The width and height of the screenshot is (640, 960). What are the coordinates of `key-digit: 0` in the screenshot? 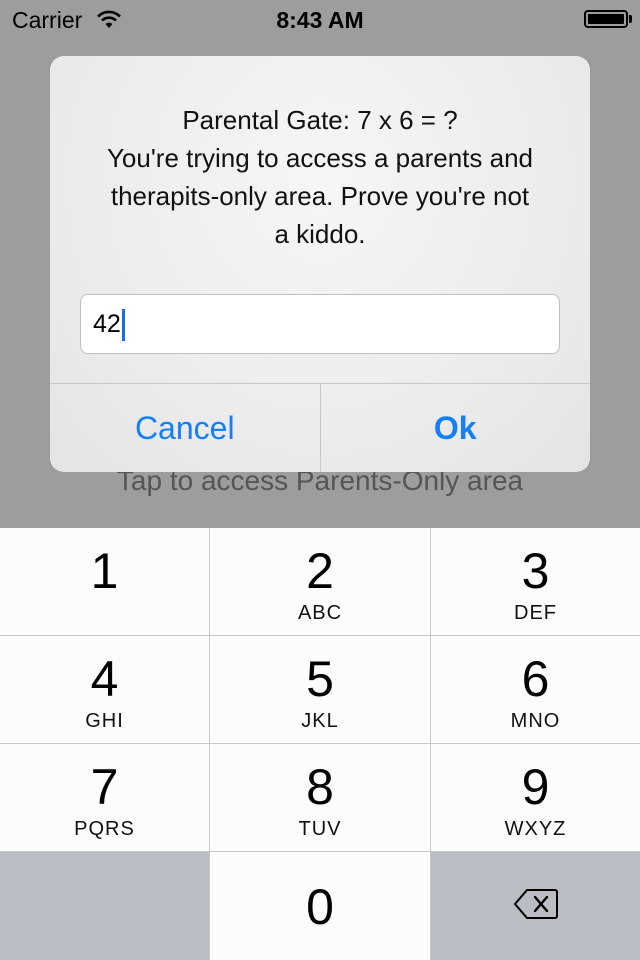 It's located at (320, 907).